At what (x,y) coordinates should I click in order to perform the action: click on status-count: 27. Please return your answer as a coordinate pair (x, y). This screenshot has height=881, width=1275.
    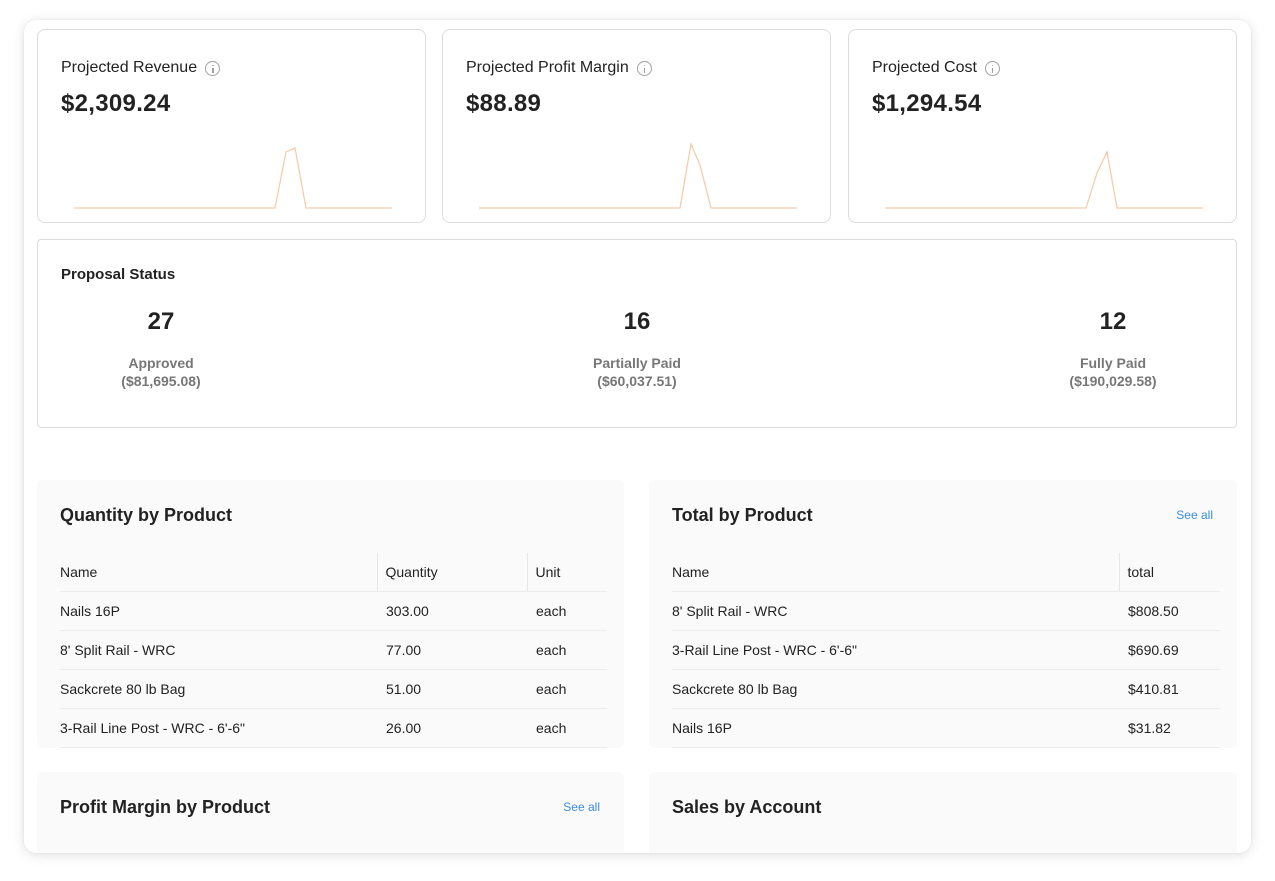
    Looking at the image, I should click on (161, 321).